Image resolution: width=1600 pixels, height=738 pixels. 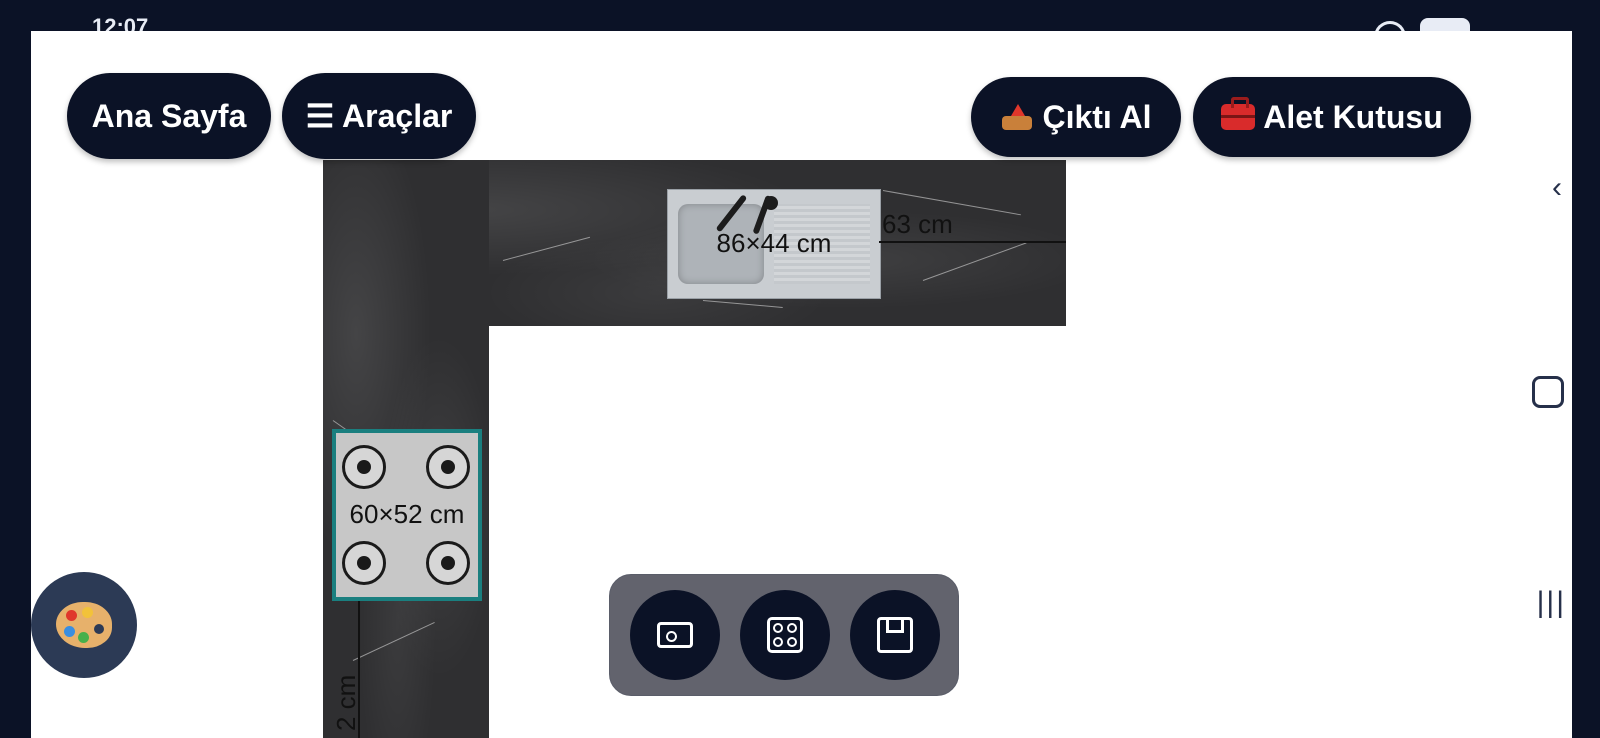 I want to click on outbox-tray-icon, so click(x=1017, y=117).